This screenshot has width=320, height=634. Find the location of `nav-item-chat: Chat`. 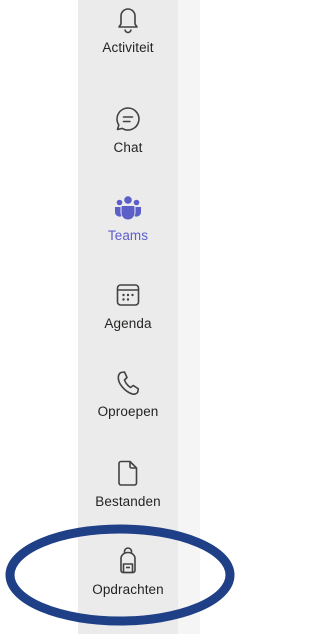

nav-item-chat: Chat is located at coordinates (128, 138).